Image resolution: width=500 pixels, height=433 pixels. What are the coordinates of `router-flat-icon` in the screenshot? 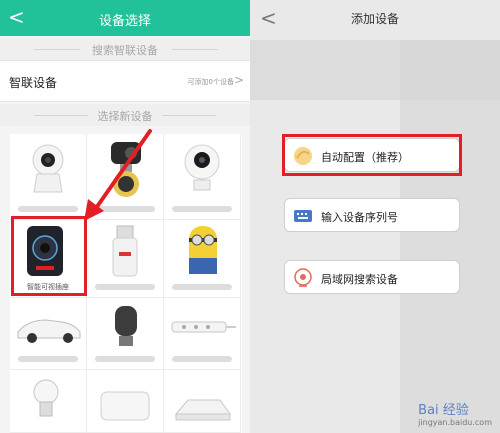 It's located at (202, 410).